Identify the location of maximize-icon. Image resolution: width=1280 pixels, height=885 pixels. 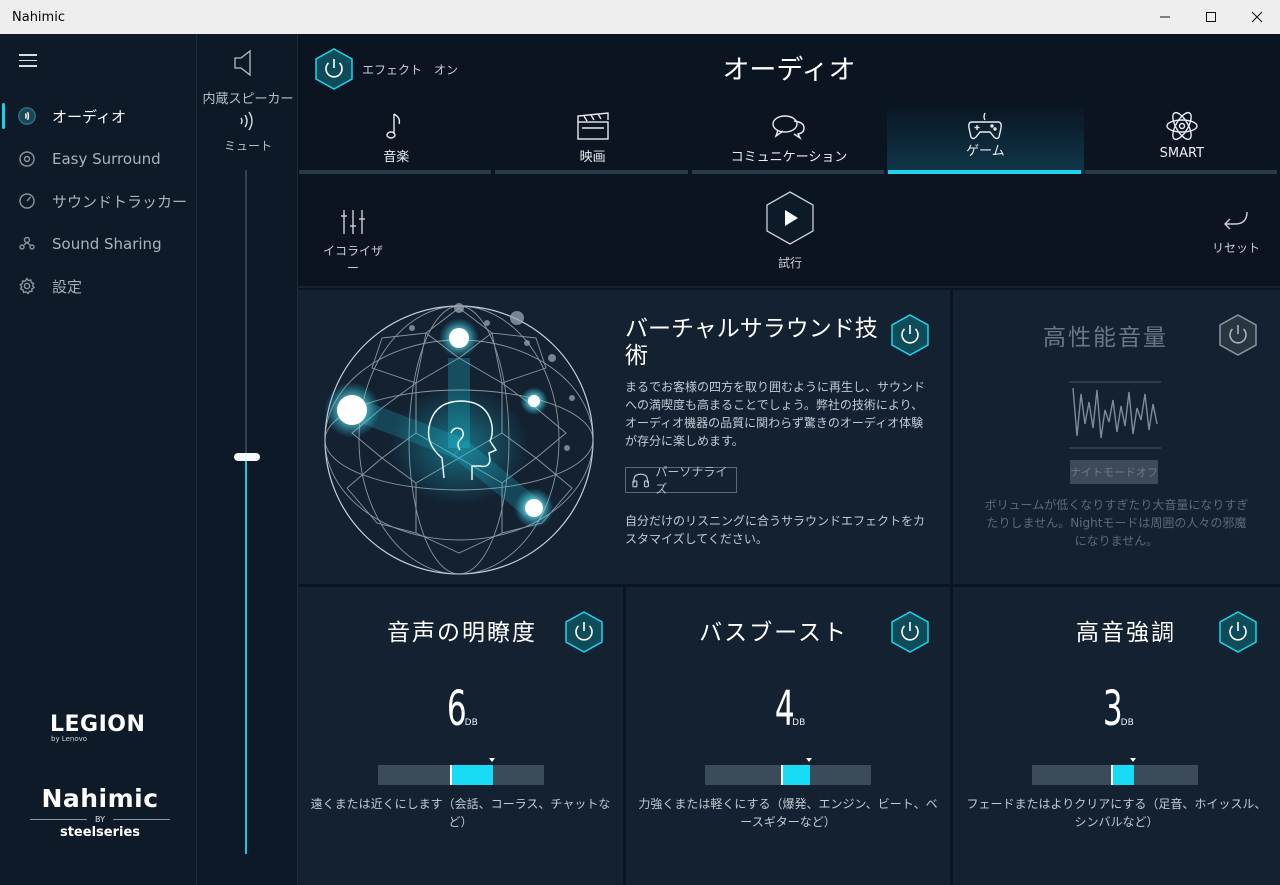
(1211, 17).